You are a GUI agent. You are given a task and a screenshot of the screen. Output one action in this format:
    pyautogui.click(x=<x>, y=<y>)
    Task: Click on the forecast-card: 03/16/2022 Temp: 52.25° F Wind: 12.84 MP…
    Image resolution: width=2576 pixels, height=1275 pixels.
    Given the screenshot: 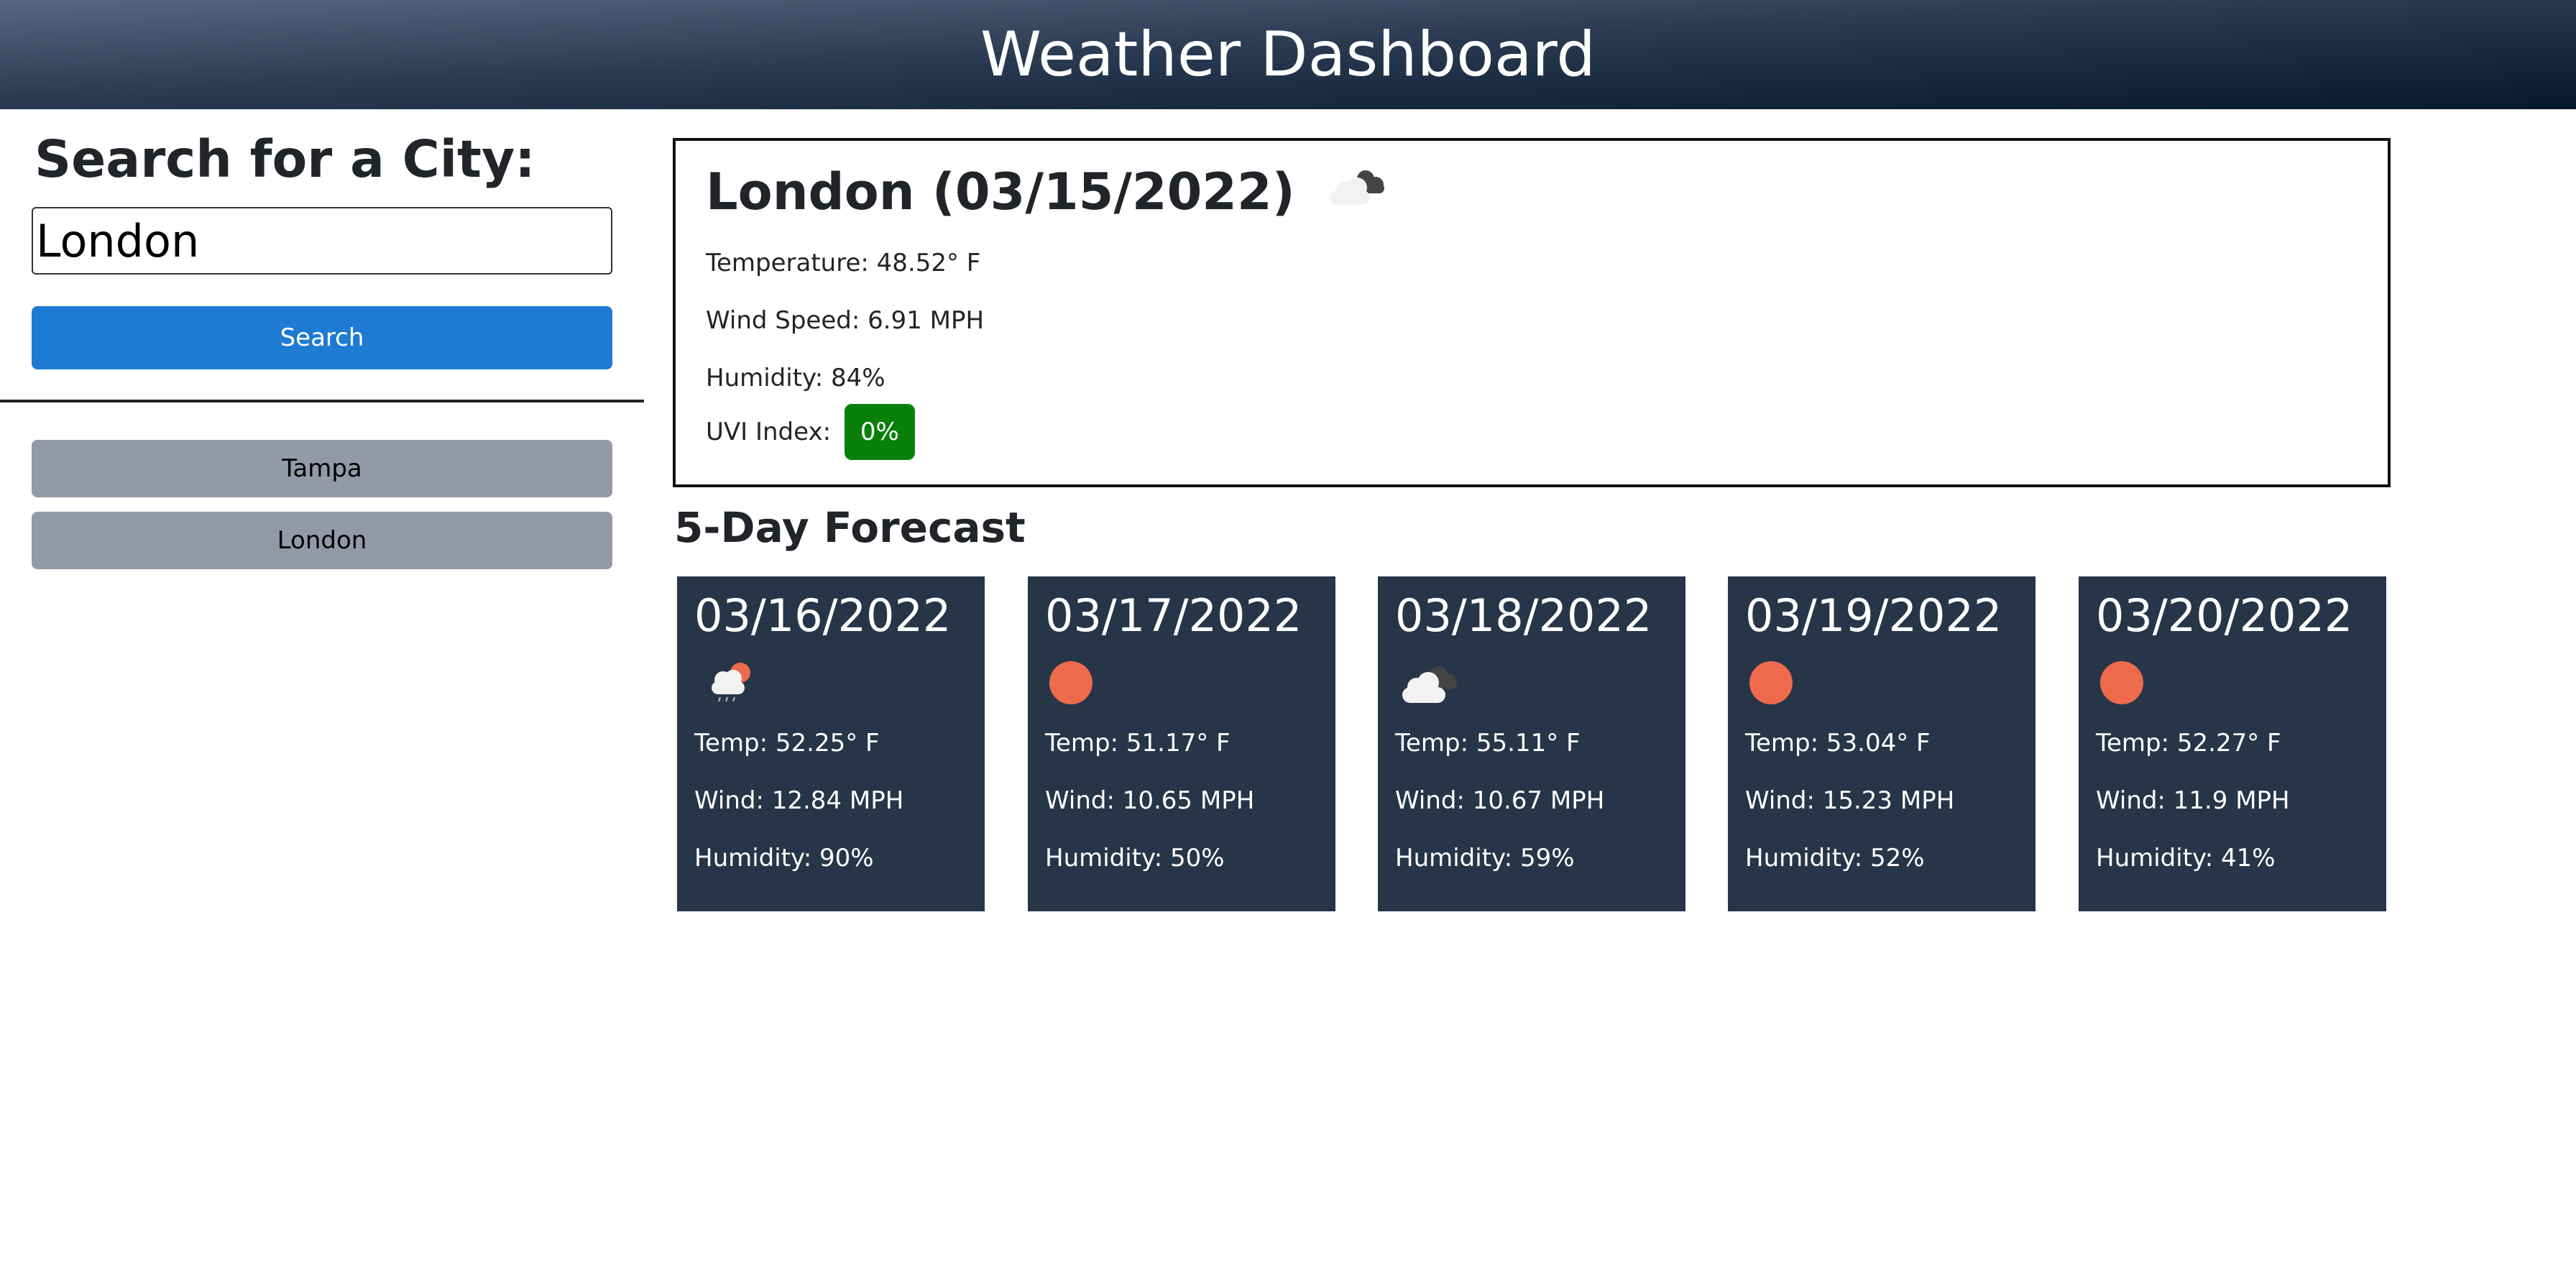 What is the action you would take?
    pyautogui.click(x=831, y=743)
    